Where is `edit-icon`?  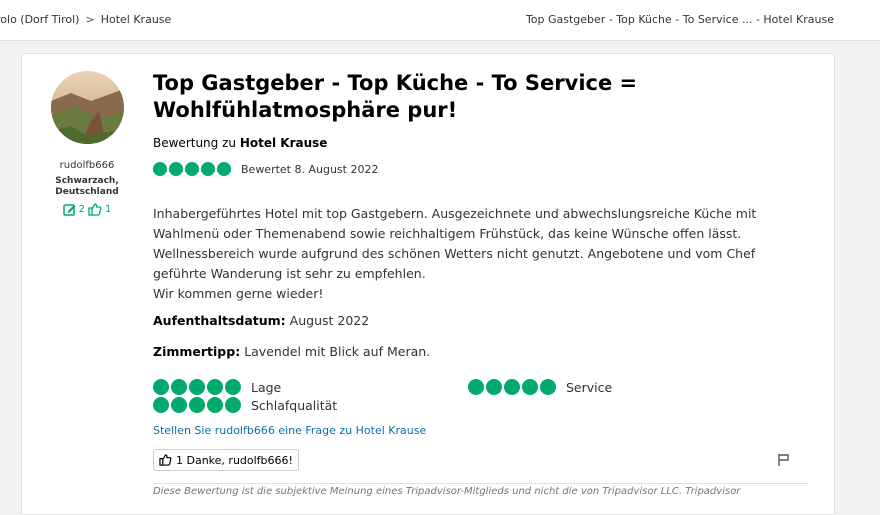 edit-icon is located at coordinates (69, 210).